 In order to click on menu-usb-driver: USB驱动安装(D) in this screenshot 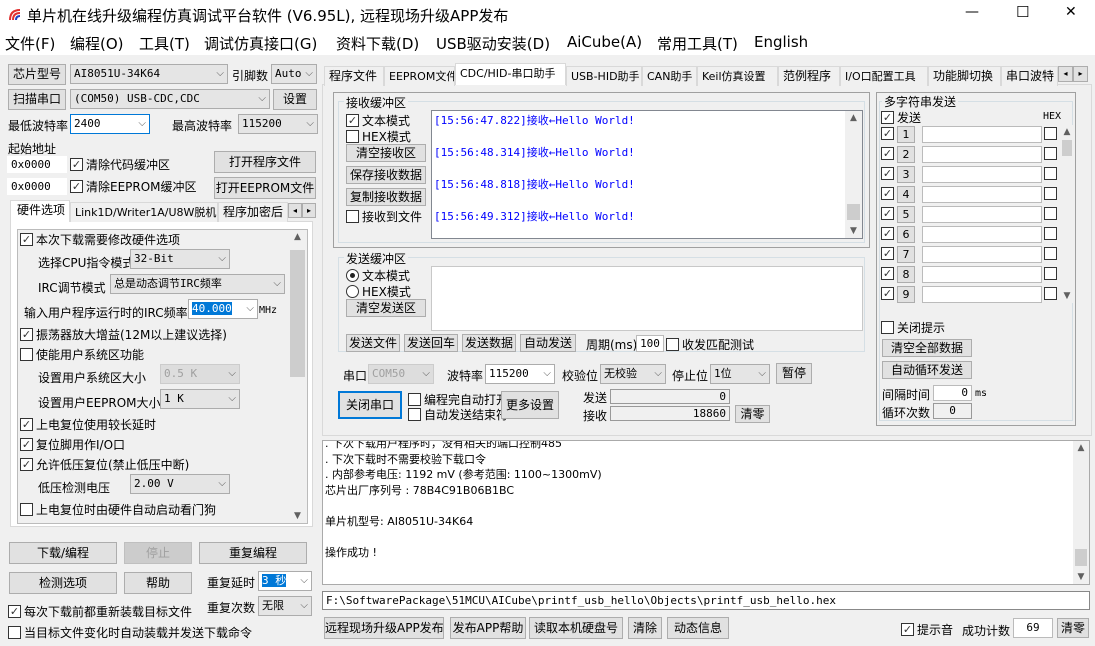, I will do `click(493, 43)`.